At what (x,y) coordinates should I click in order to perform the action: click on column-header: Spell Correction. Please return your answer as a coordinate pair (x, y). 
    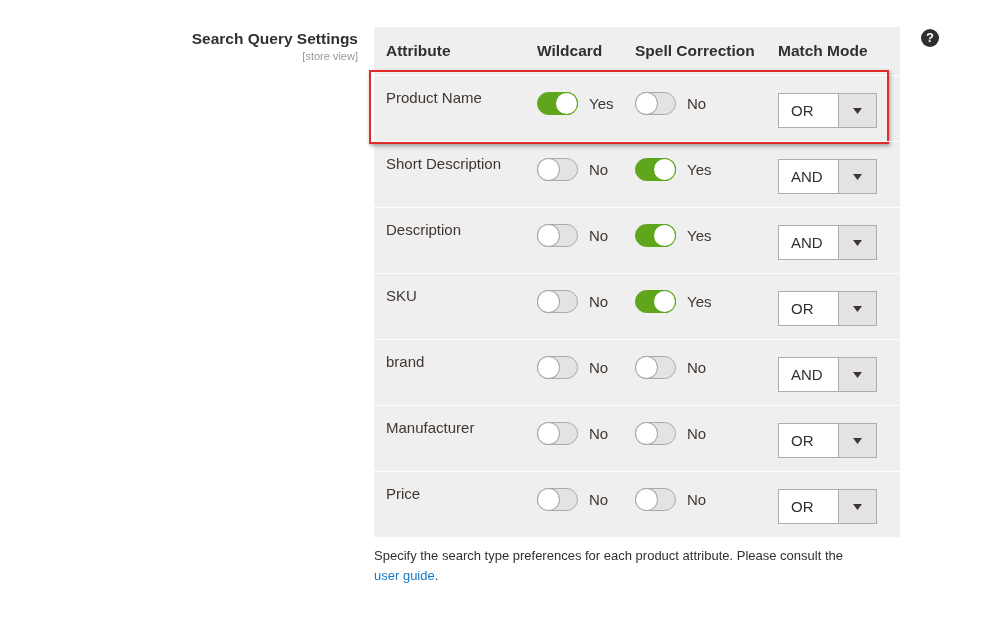
    Looking at the image, I should click on (695, 51).